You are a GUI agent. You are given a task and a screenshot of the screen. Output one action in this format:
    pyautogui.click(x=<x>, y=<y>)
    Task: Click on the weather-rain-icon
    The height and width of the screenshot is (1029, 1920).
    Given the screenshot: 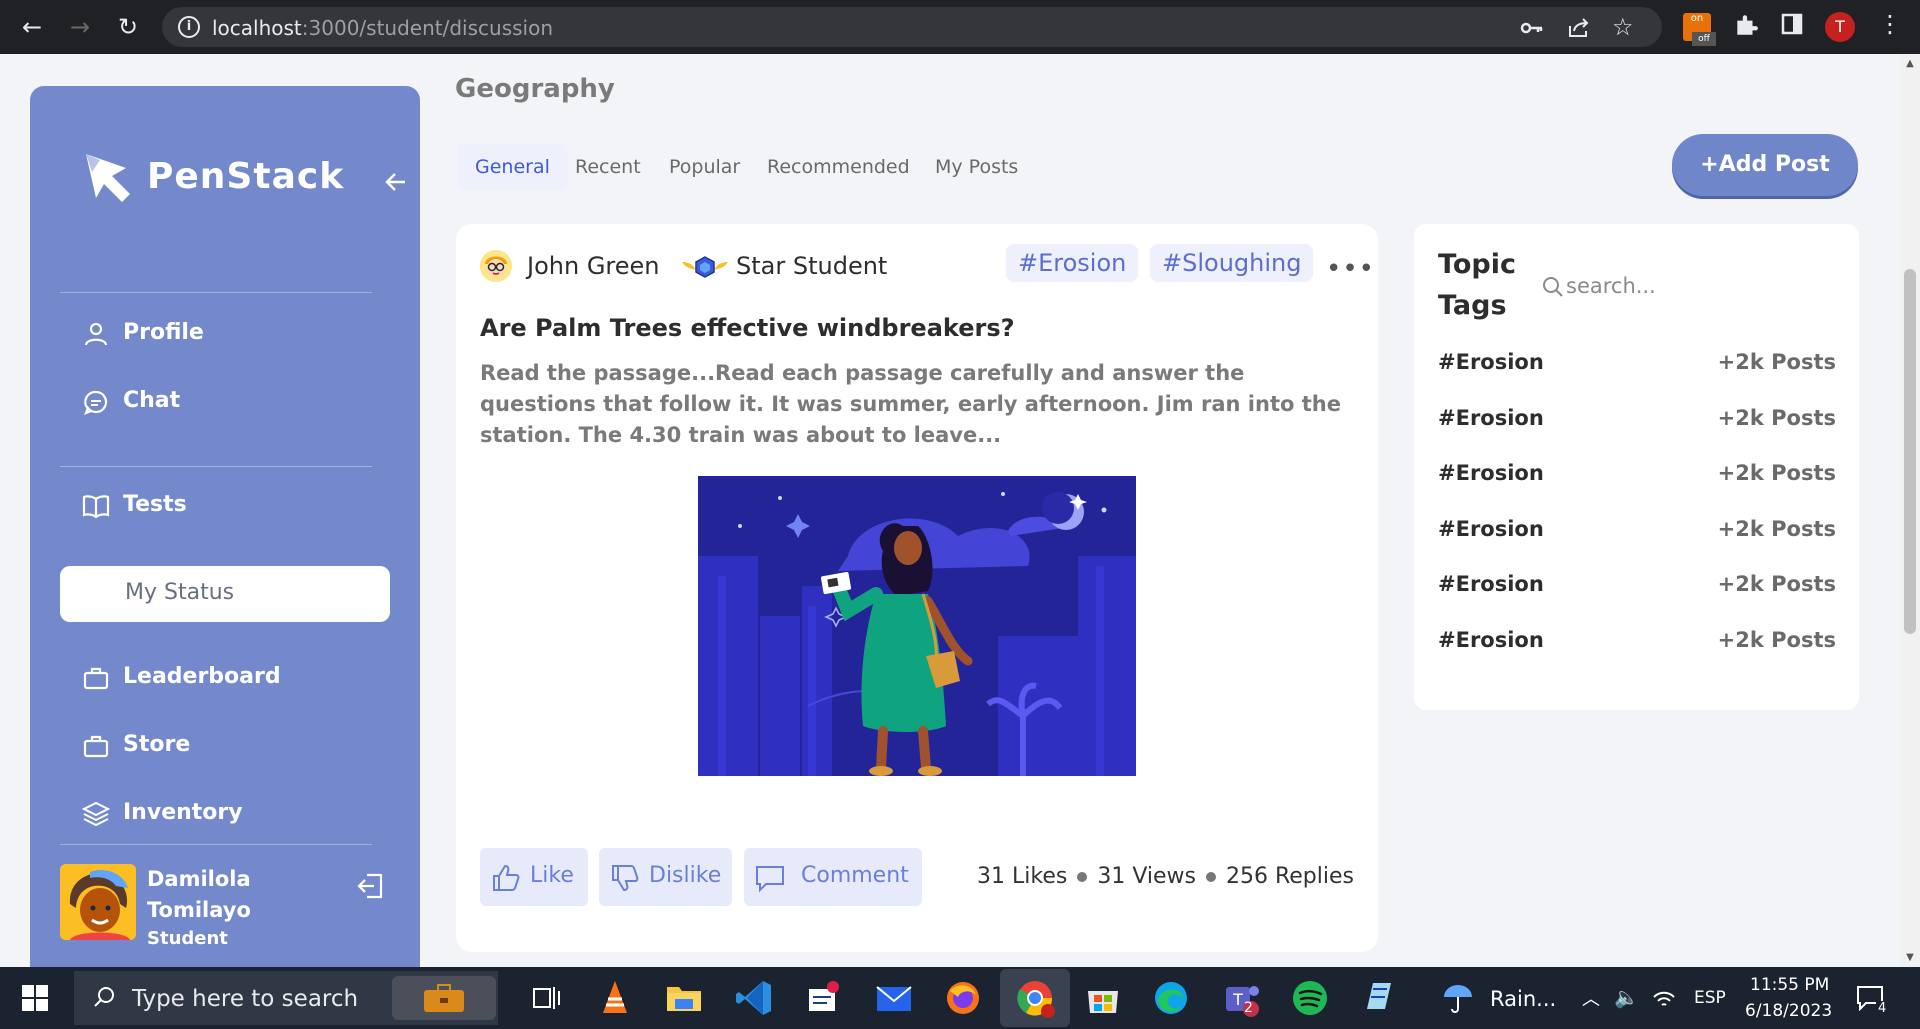 What is the action you would take?
    pyautogui.click(x=1458, y=999)
    